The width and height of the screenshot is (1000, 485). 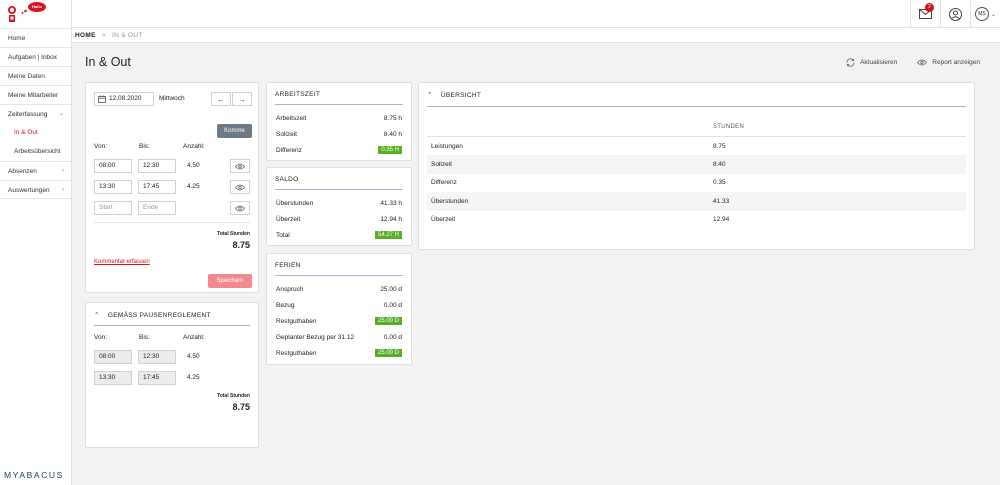 I want to click on chevron-down-icon: ⌄, so click(x=61, y=114).